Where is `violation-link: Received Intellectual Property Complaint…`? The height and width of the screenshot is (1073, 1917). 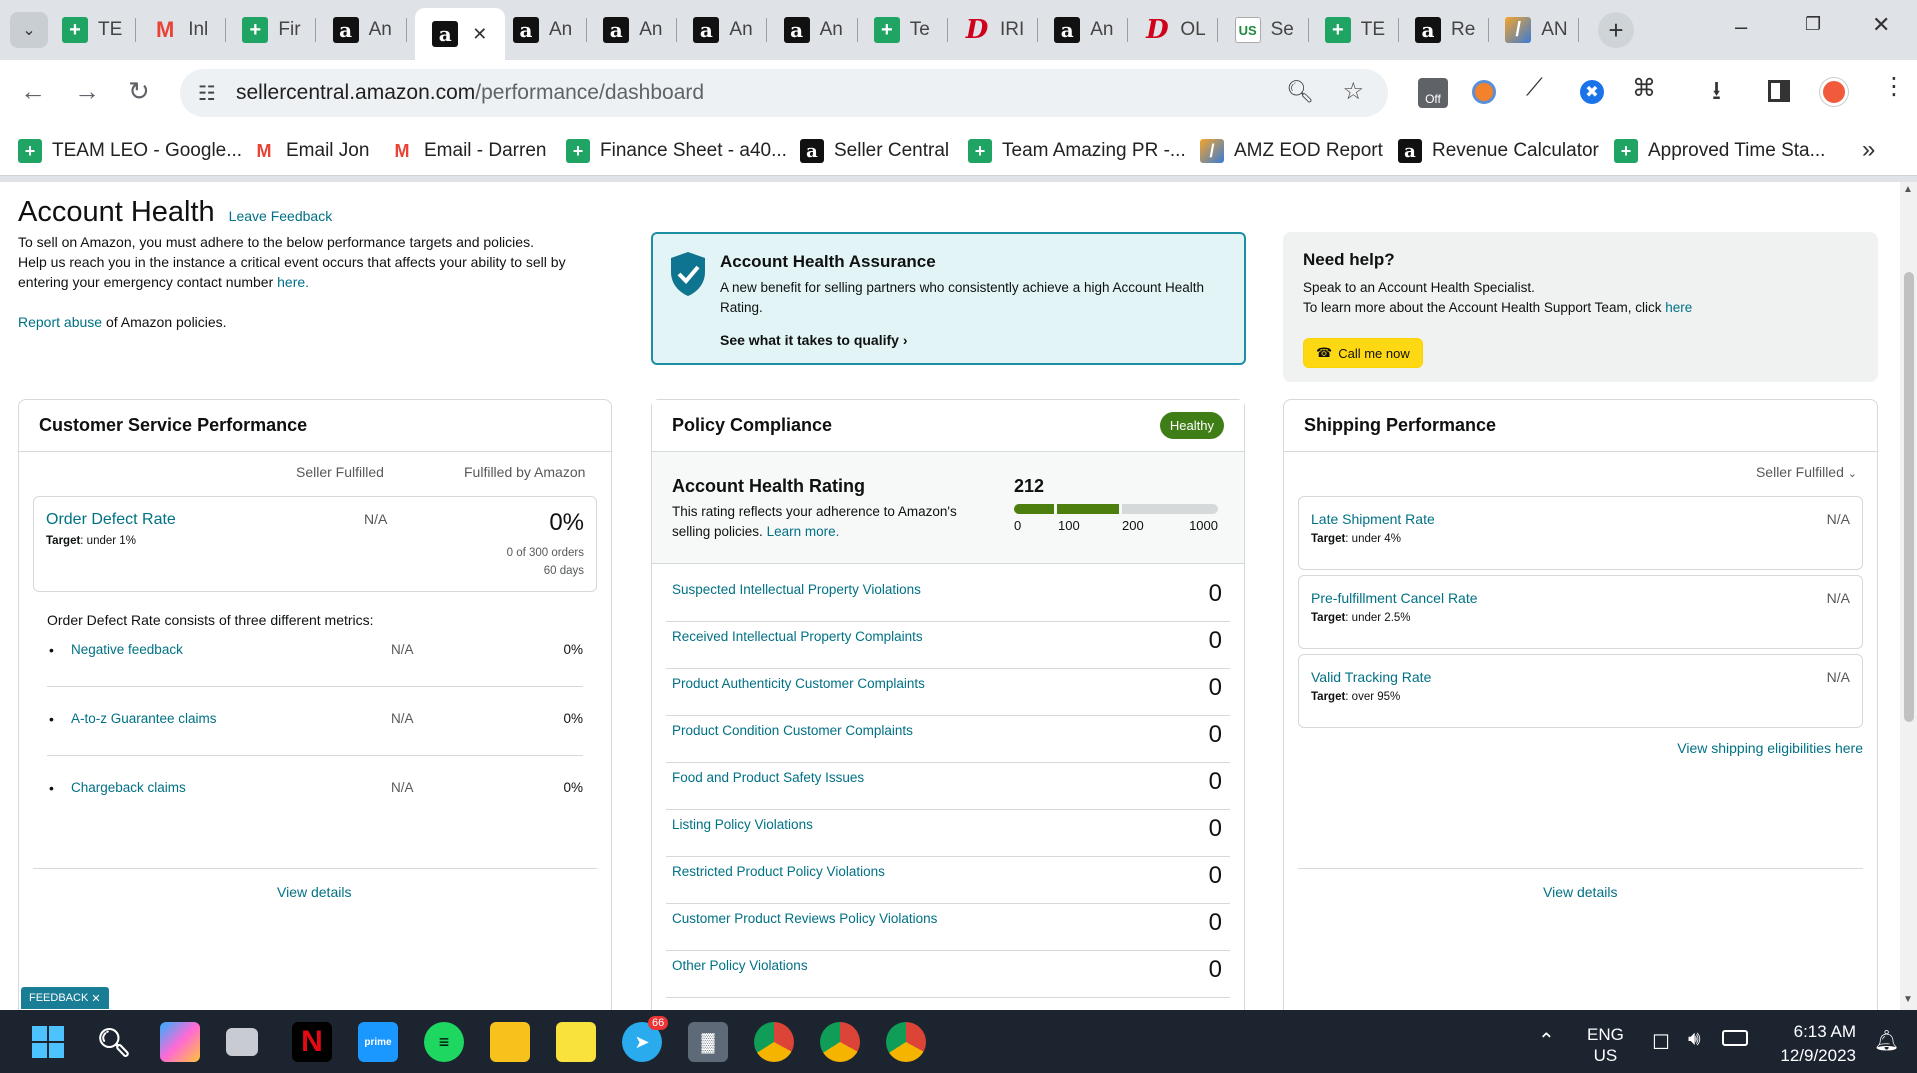 violation-link: Received Intellectual Property Complaint… is located at coordinates (797, 636).